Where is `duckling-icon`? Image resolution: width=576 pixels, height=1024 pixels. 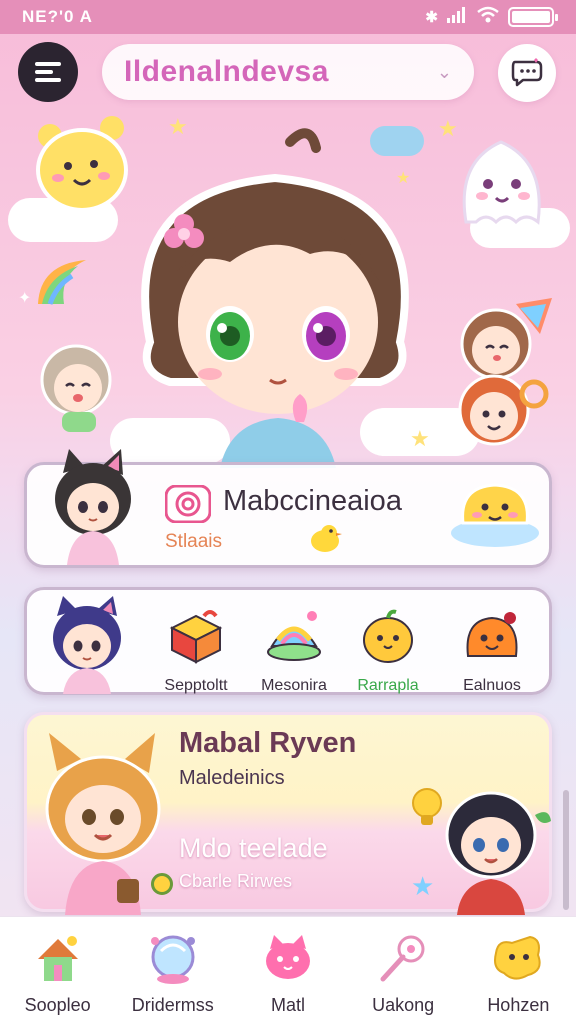 duckling-icon is located at coordinates (326, 538).